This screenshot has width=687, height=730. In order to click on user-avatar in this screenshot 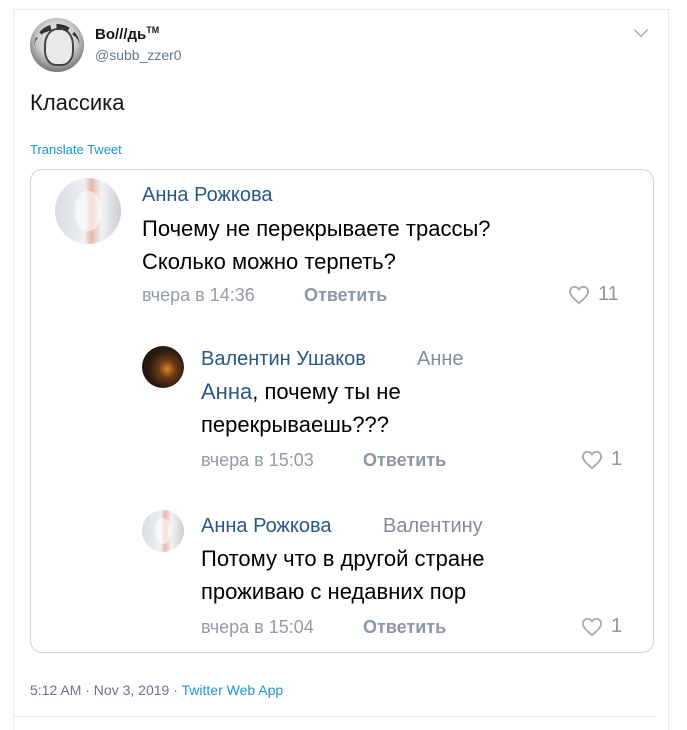, I will do `click(57, 45)`.